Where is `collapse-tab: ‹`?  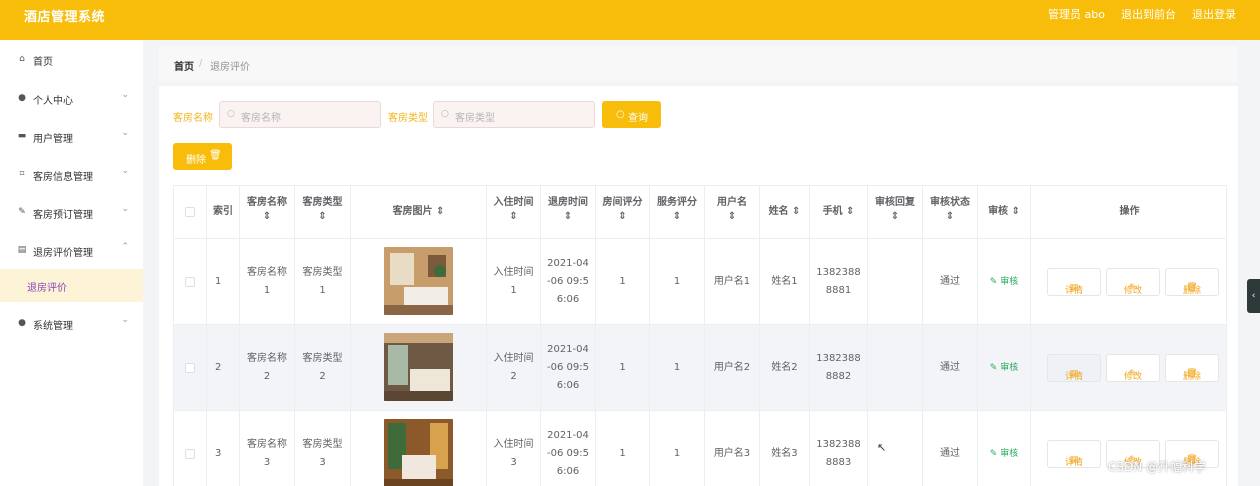
collapse-tab: ‹ is located at coordinates (1253, 296).